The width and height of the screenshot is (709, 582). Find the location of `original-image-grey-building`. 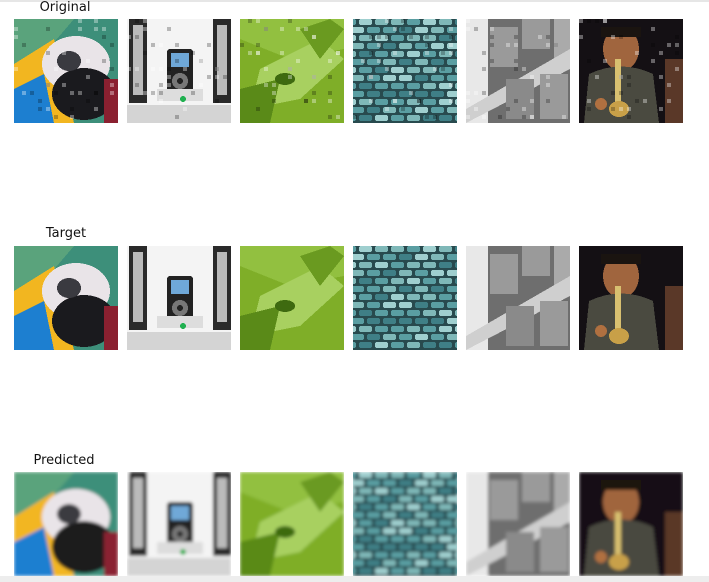

original-image-grey-building is located at coordinates (518, 71).